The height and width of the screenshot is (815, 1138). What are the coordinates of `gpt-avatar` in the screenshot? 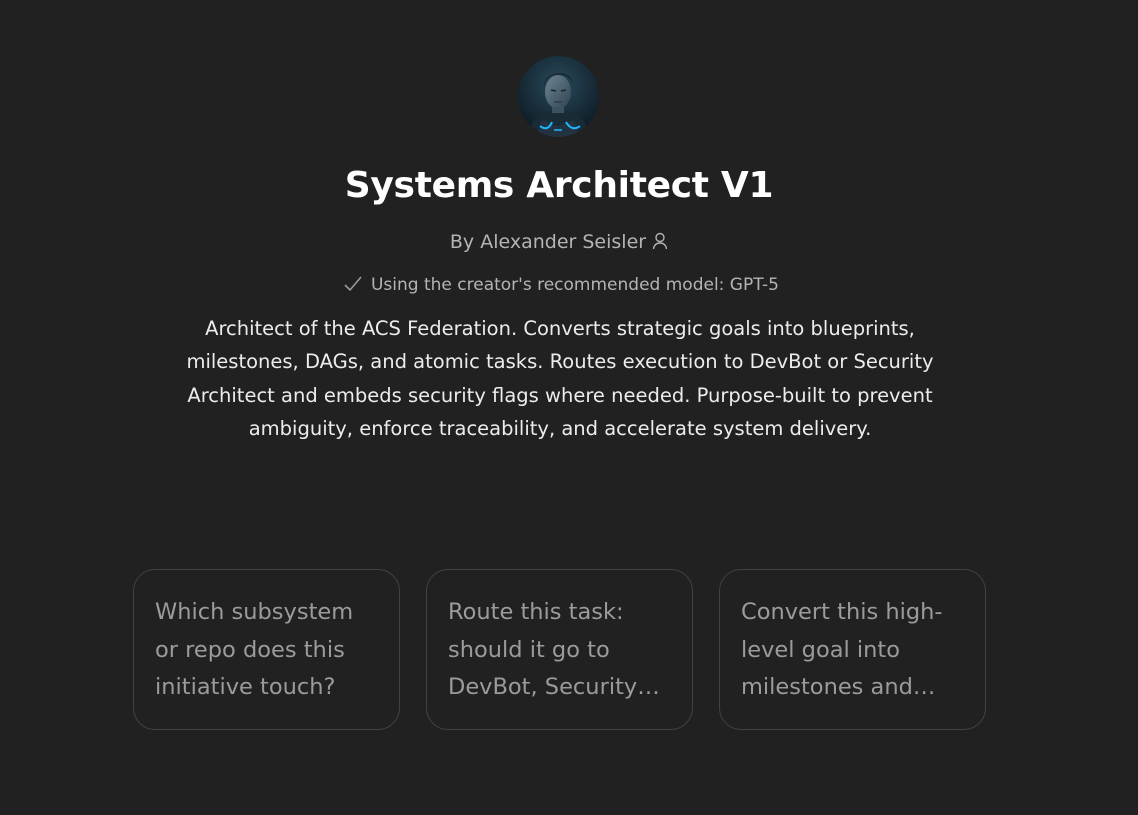 It's located at (558, 96).